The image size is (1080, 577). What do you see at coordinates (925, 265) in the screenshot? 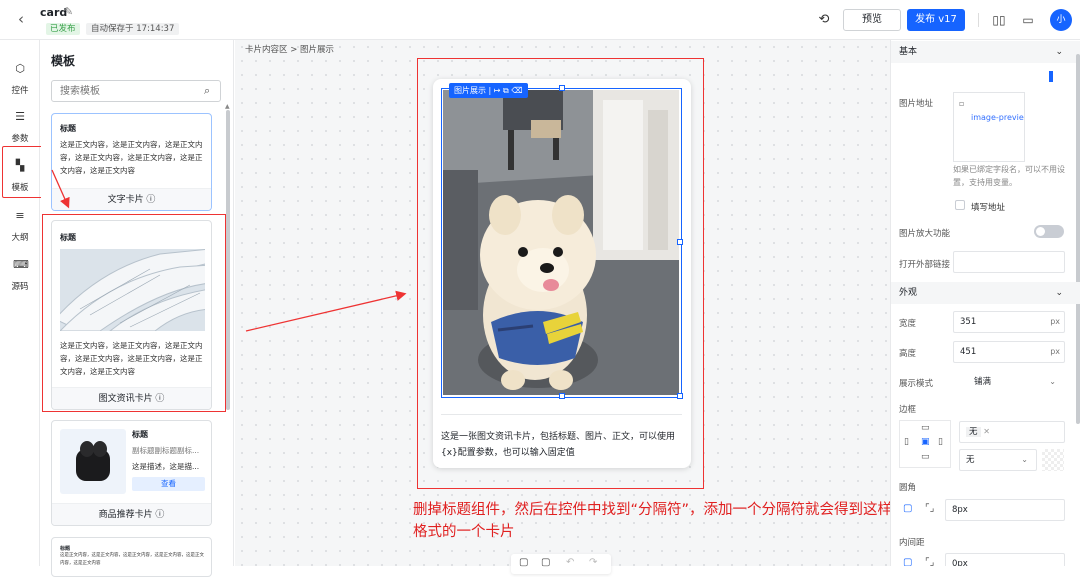
I see `external-link-label: 打开外部链接` at bounding box center [925, 265].